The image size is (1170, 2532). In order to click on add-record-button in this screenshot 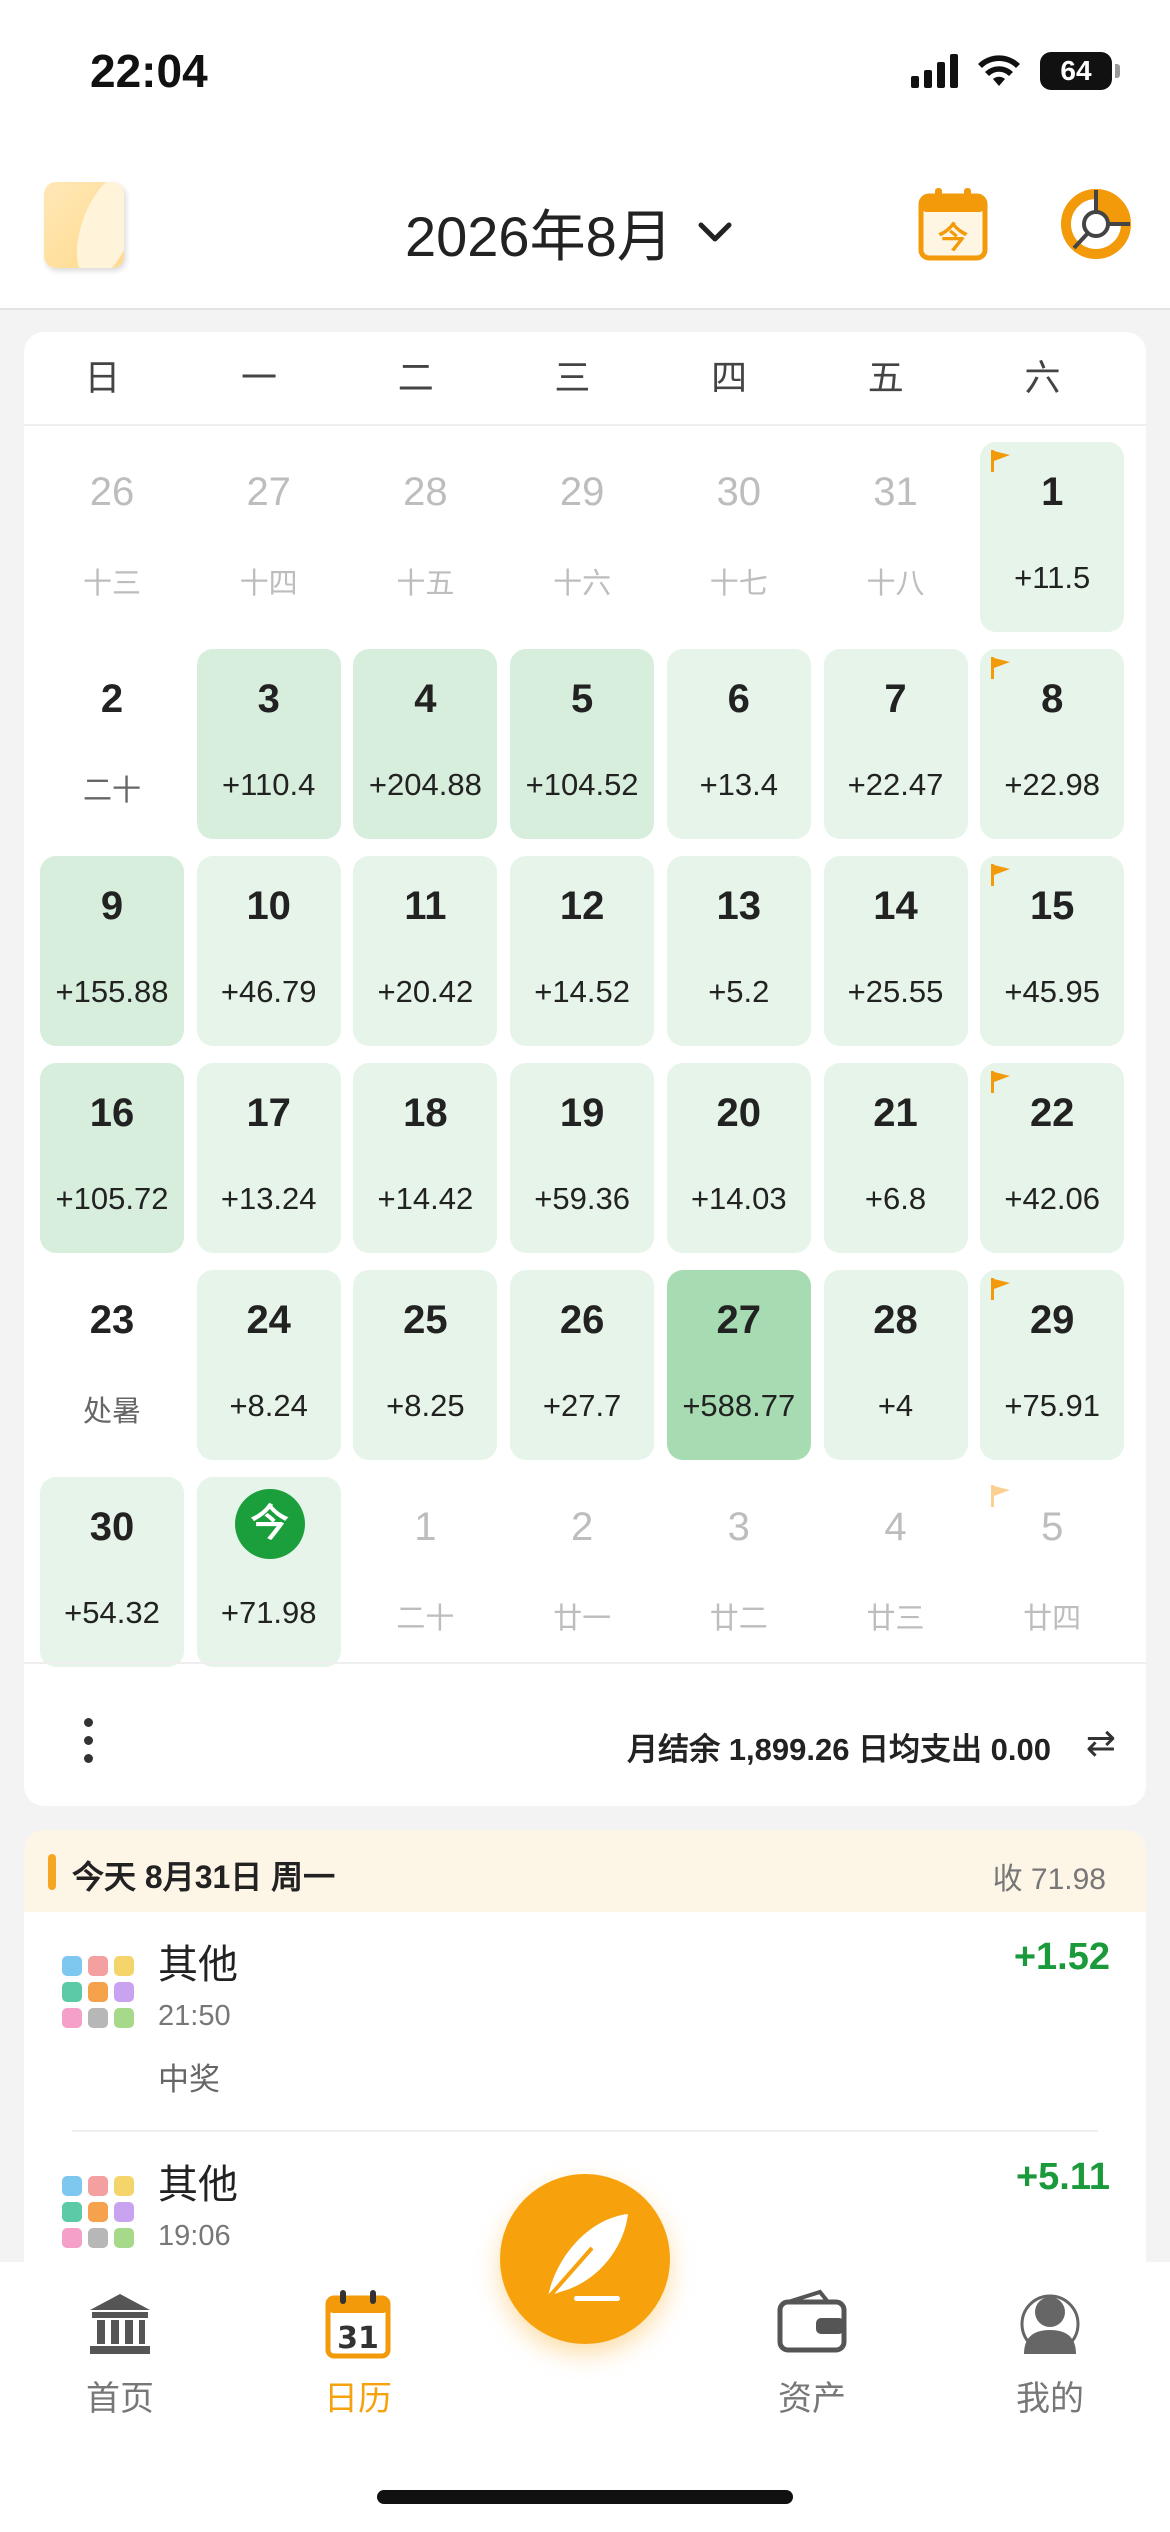, I will do `click(585, 2259)`.